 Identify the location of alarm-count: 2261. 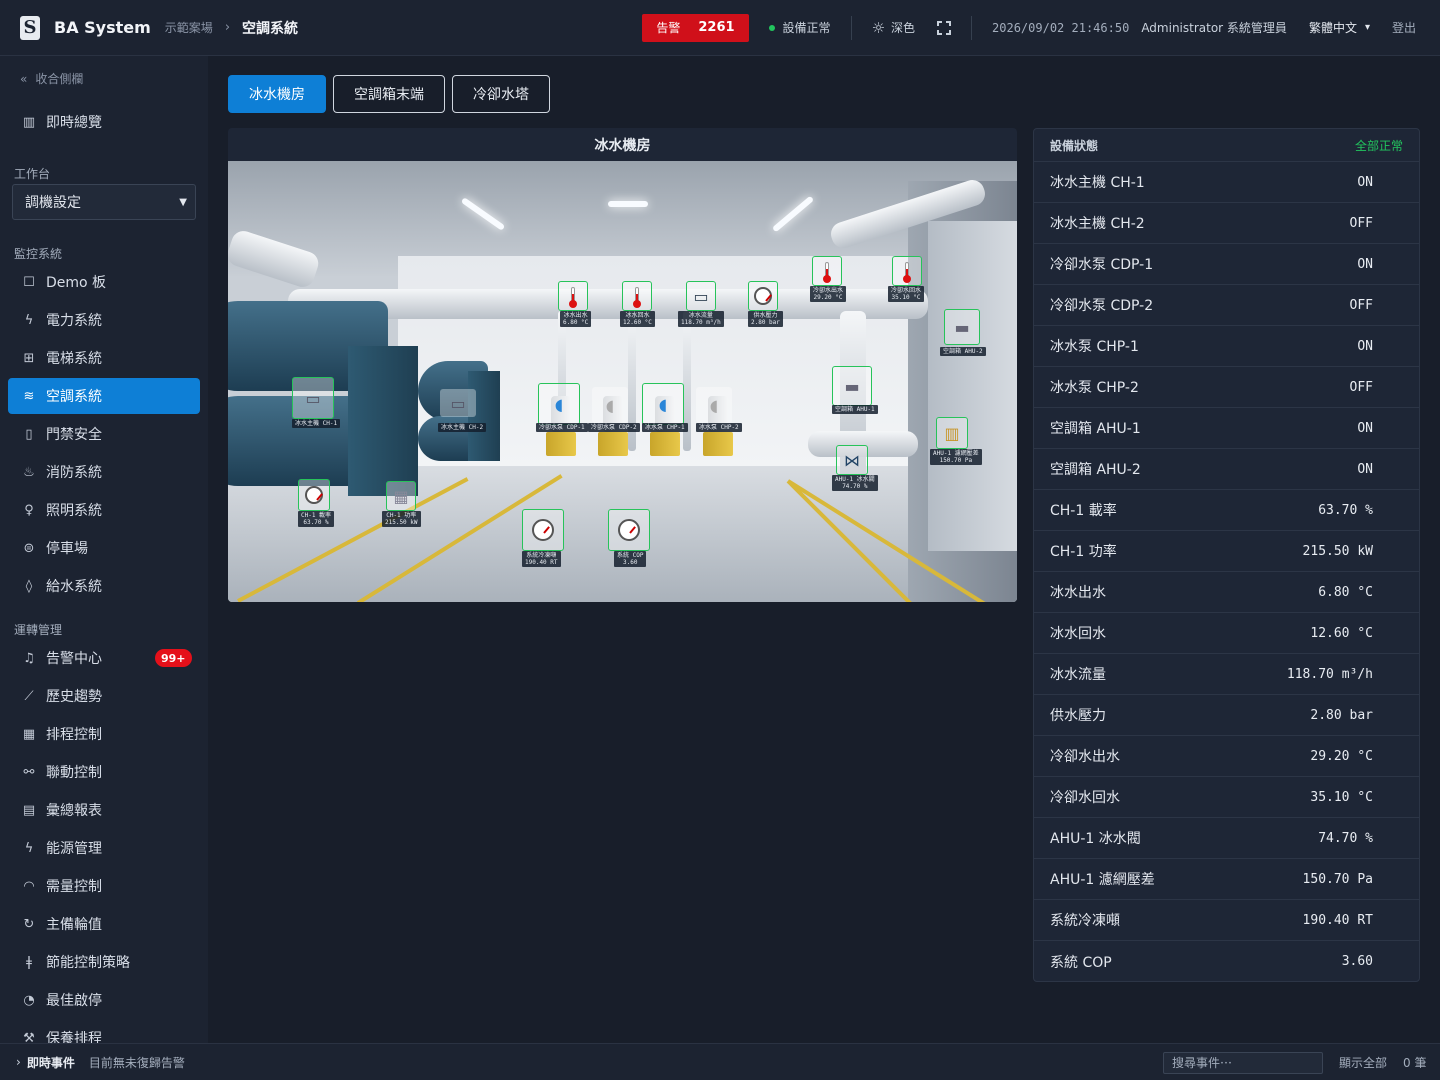
(716, 27).